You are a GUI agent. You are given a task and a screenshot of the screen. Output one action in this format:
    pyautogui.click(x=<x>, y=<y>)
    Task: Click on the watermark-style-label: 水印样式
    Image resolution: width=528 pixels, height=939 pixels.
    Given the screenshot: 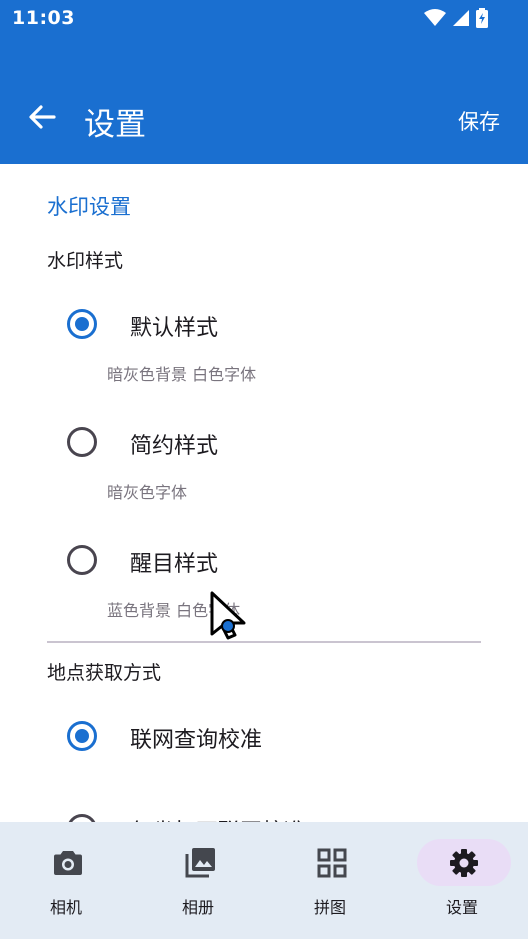 What is the action you would take?
    pyautogui.click(x=85, y=261)
    